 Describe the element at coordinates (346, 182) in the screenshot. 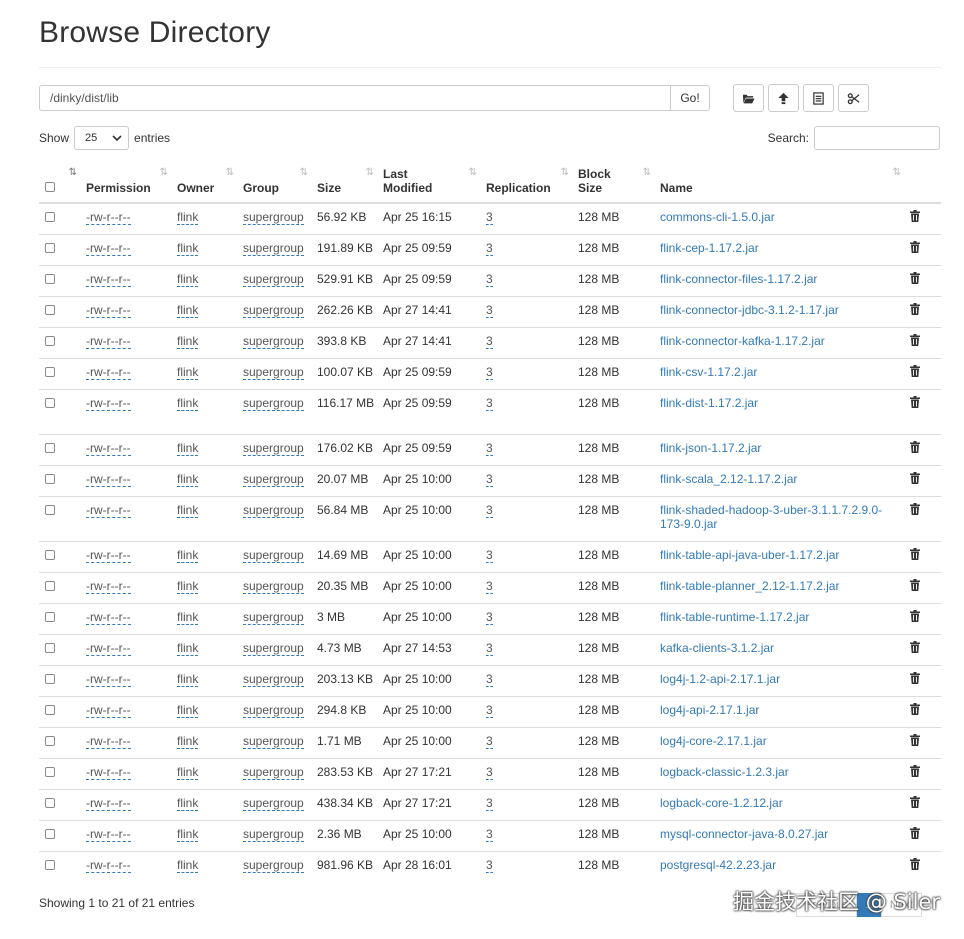

I see `size-header: Size ⇅` at that location.